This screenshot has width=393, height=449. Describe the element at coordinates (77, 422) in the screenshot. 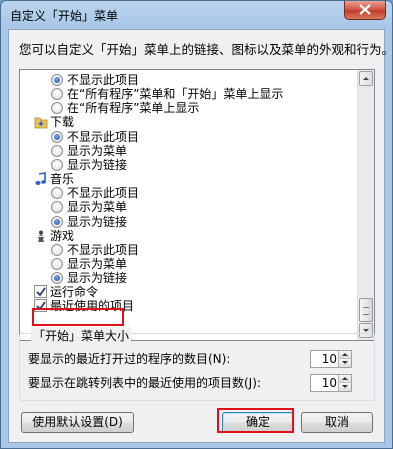

I see `use-defaults-button: 使用默认设置(D)` at that location.